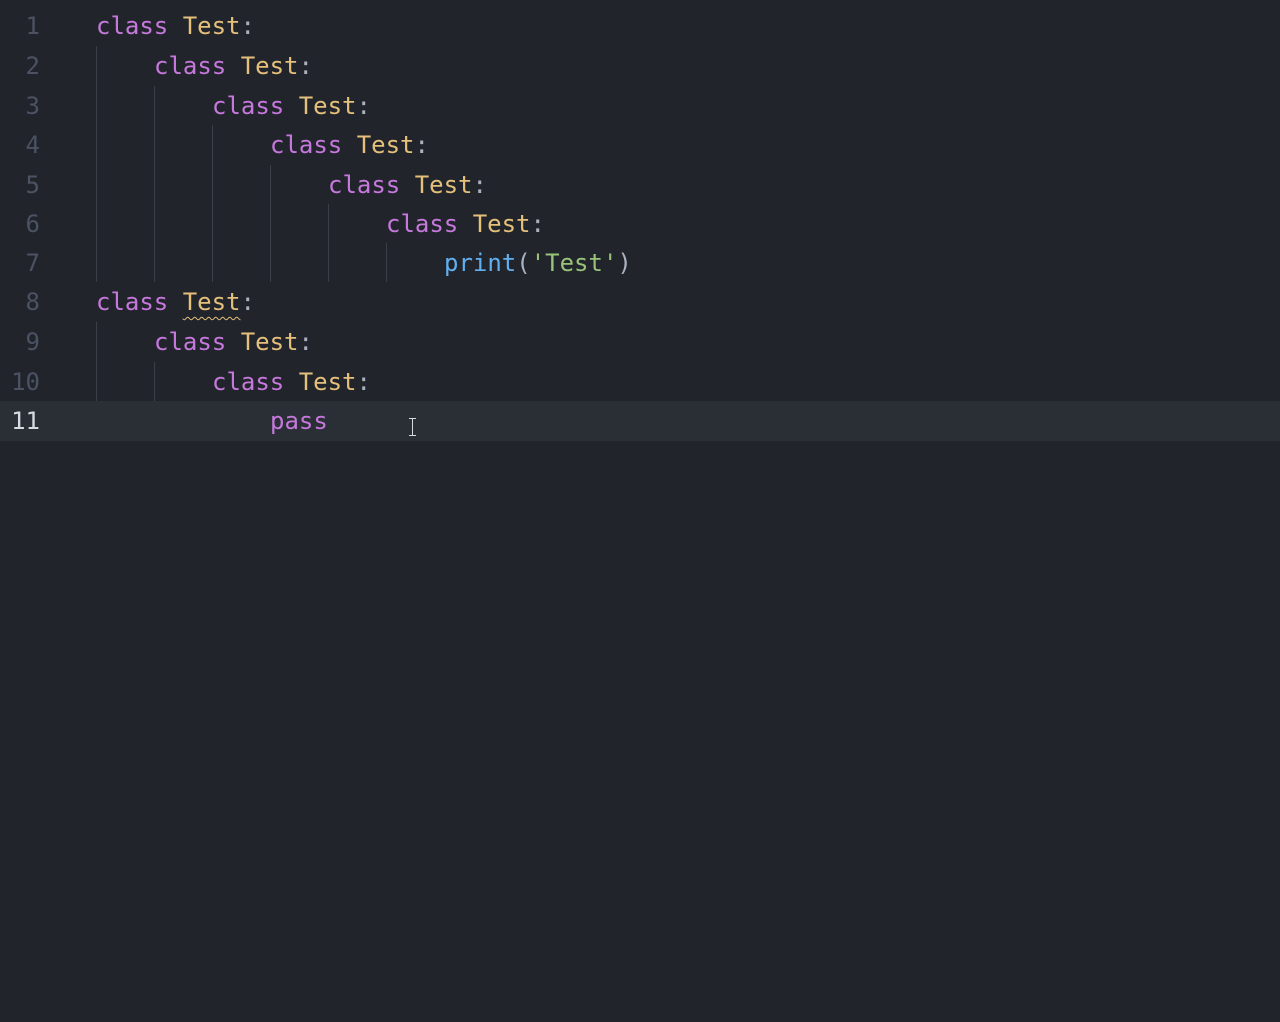 The image size is (1280, 1022). I want to click on code-line: 5 class Test:, so click(640, 185).